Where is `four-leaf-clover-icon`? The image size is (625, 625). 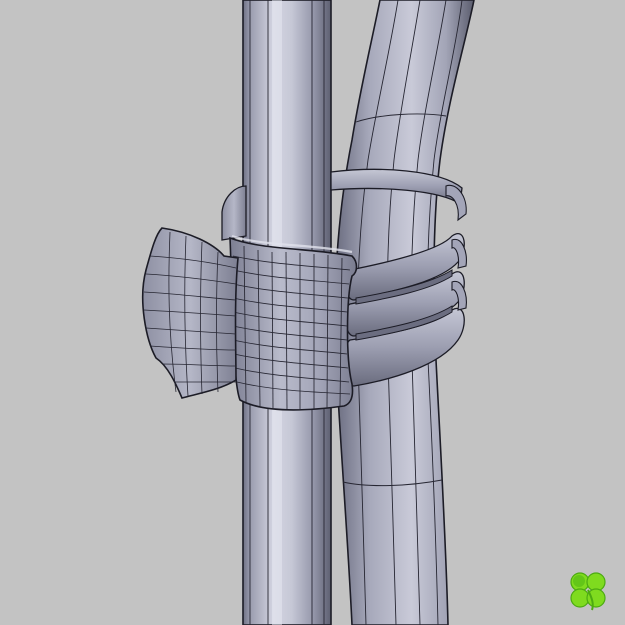
four-leaf-clover-icon is located at coordinates (588, 591).